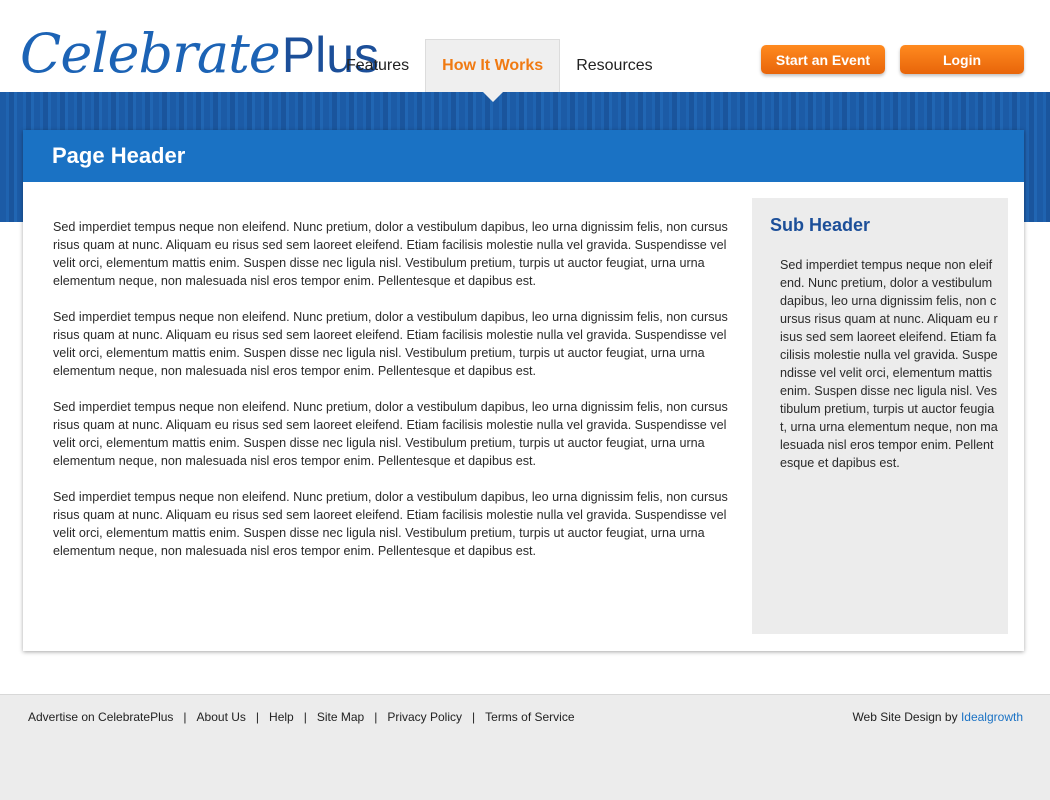 This screenshot has width=1050, height=800. I want to click on nav-item-features: Features, so click(377, 65).